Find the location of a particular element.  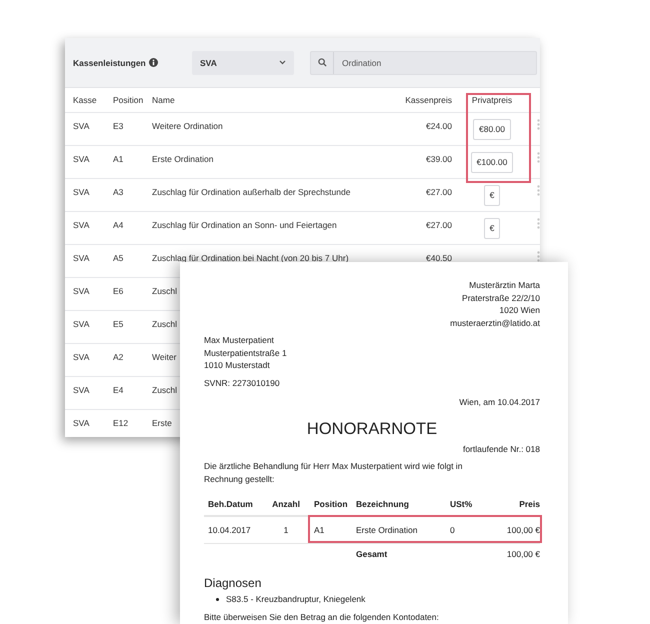

column-header: Kasse is located at coordinates (85, 100).